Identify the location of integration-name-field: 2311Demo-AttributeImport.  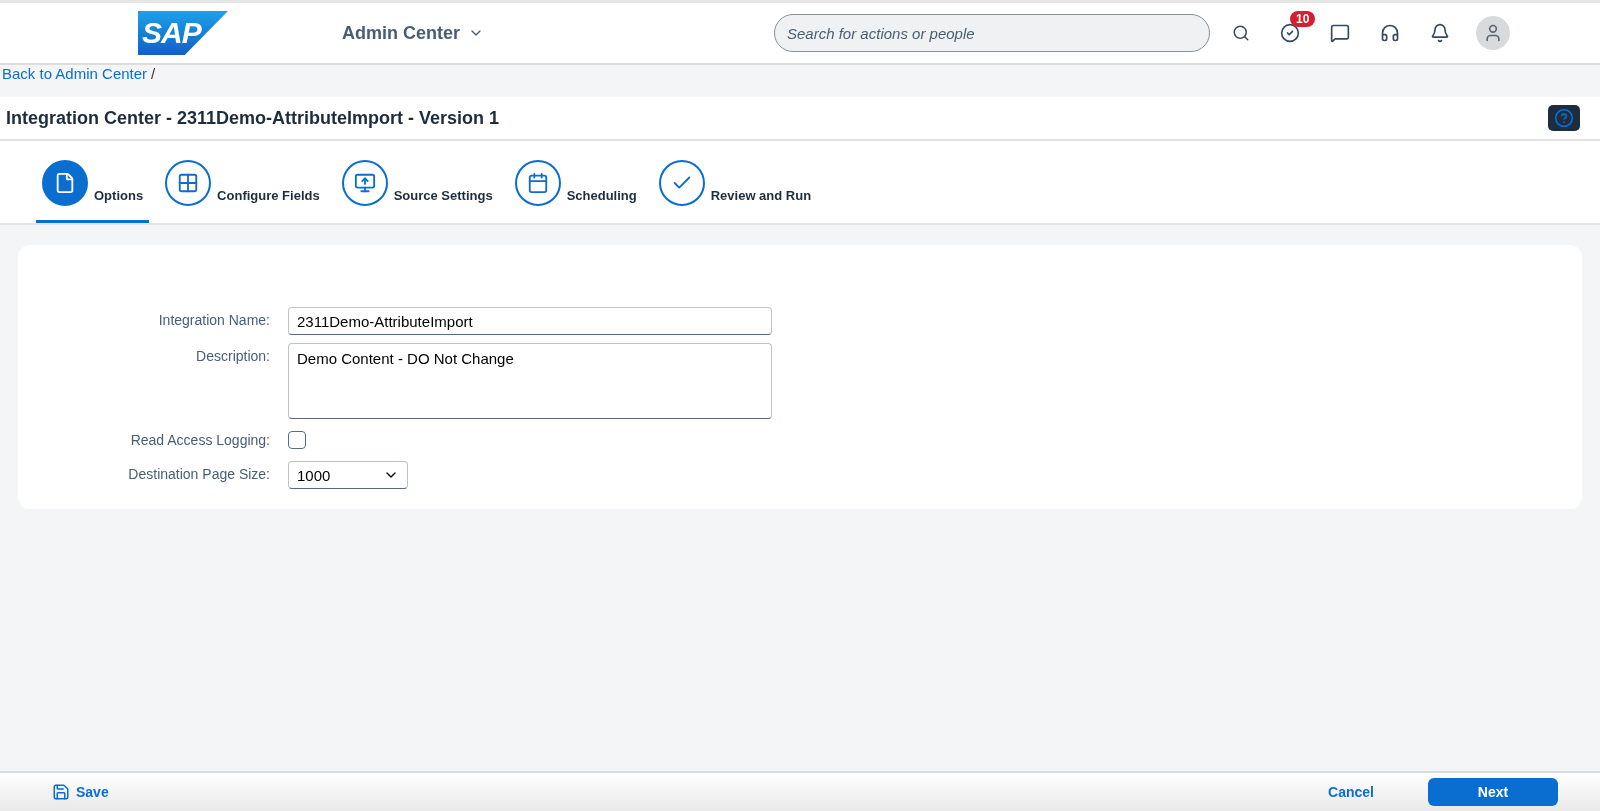
(530, 321).